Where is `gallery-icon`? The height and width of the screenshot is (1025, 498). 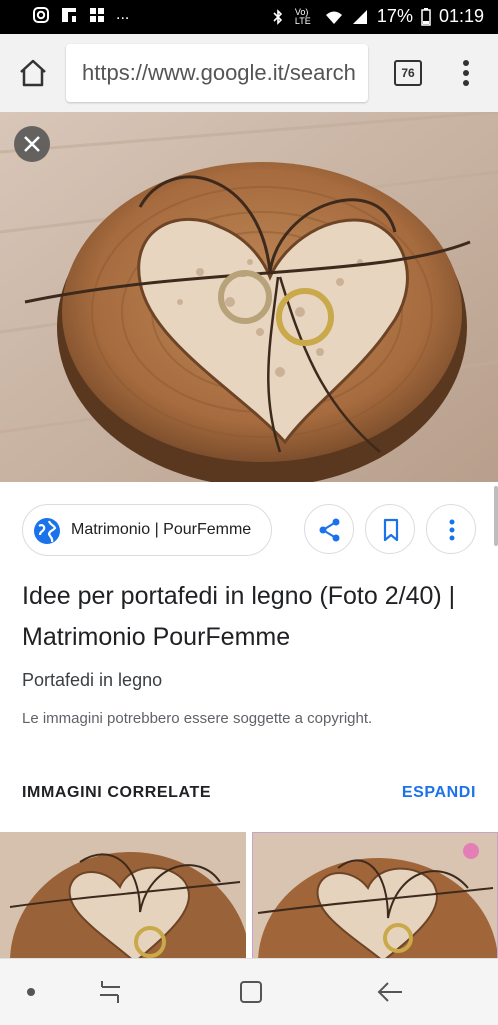 gallery-icon is located at coordinates (97, 15).